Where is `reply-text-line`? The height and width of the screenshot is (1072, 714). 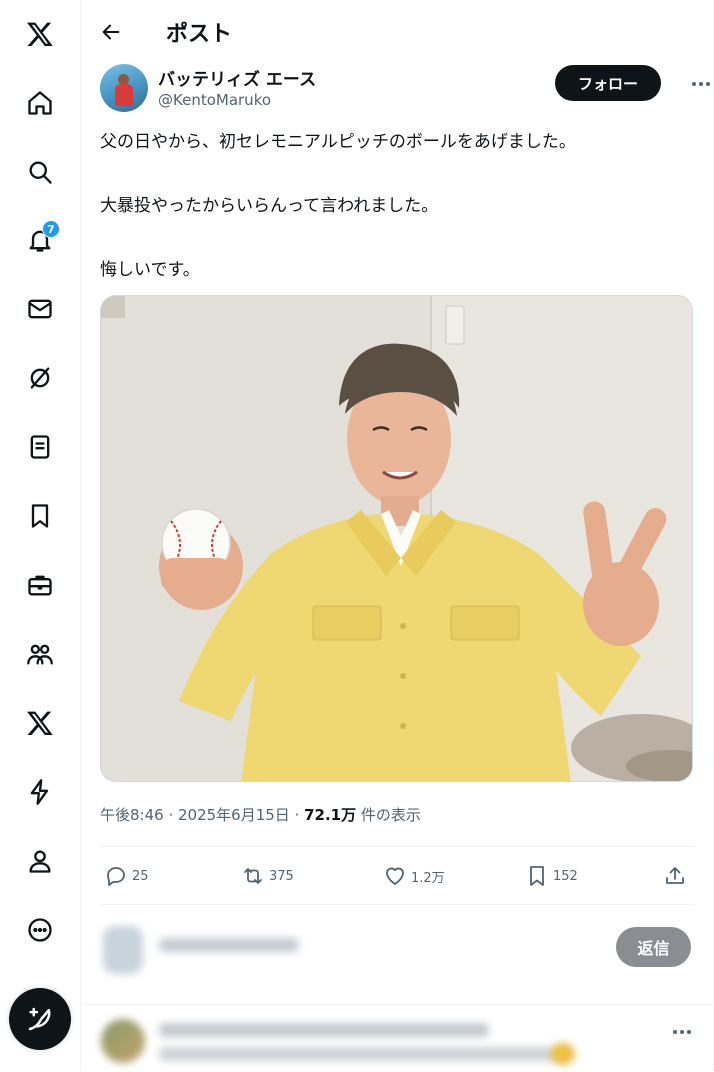
reply-text-line is located at coordinates (364, 1054).